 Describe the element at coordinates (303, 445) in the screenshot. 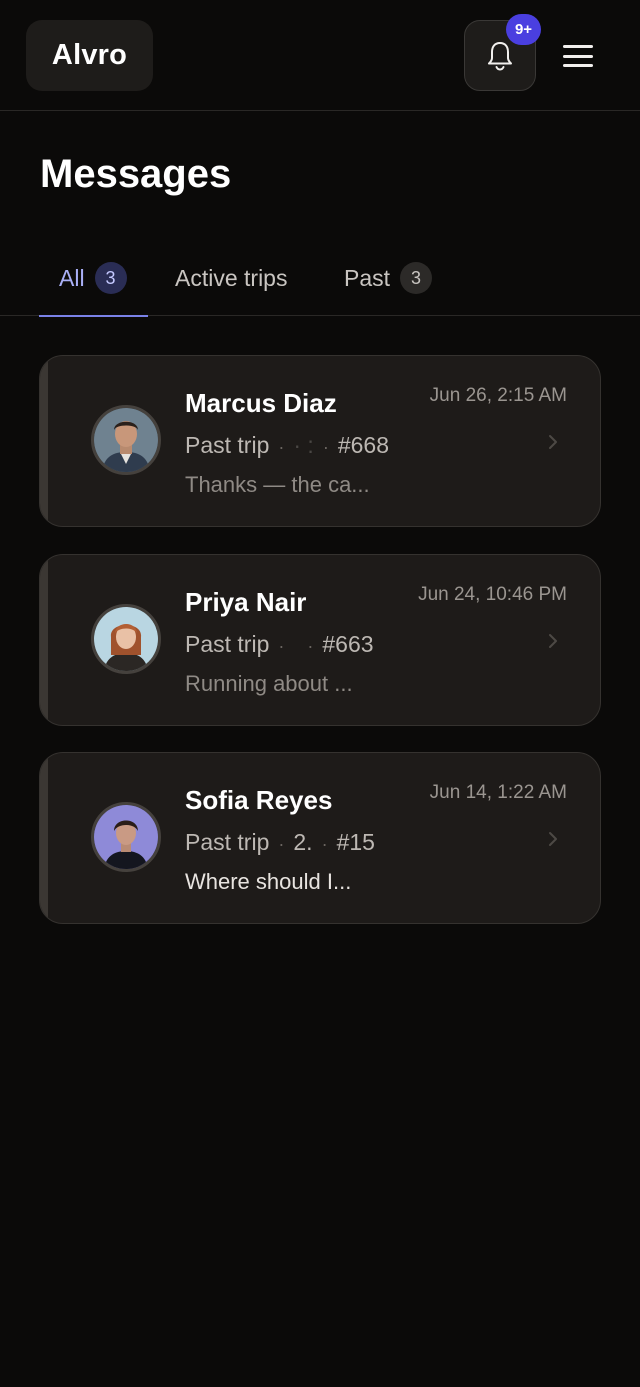

I see `trip-detail: · :` at that location.